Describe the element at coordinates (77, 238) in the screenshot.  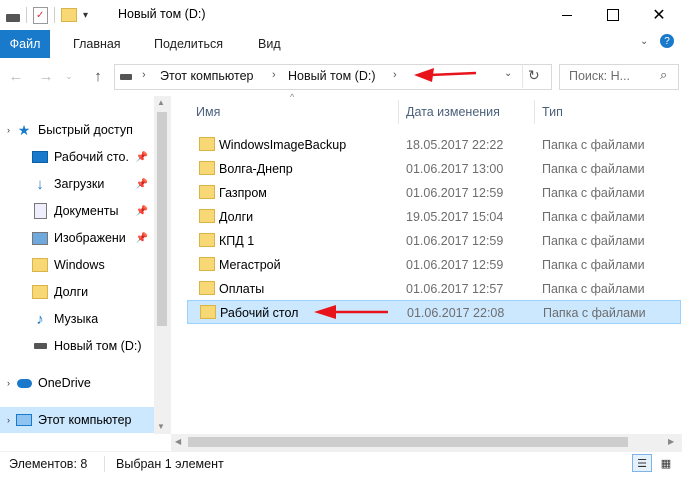
I see `sidebar-item-pictures: Изображени 📌` at that location.